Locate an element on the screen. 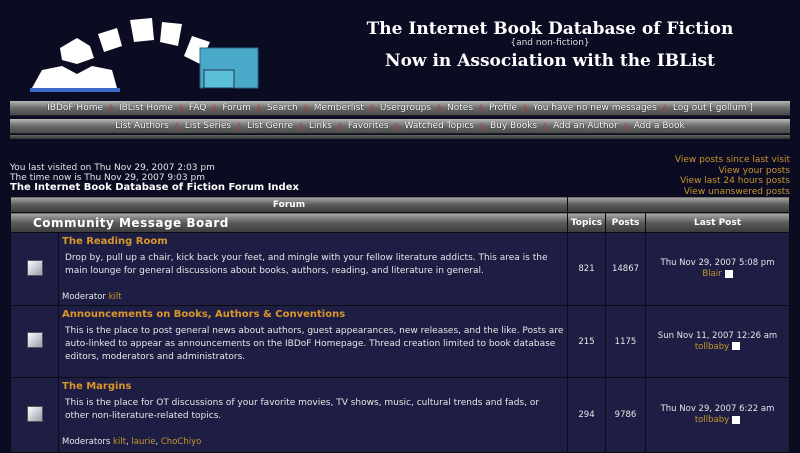 The width and height of the screenshot is (800, 453). nav-link: IBDoF Home is located at coordinates (75, 108).